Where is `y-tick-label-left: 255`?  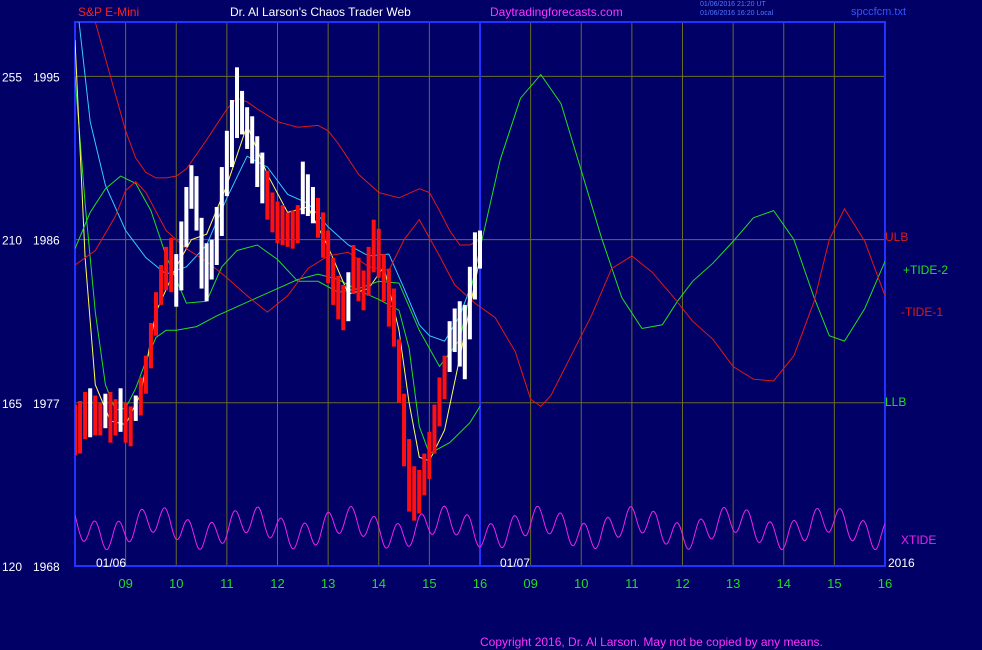 y-tick-label-left: 255 is located at coordinates (12, 77).